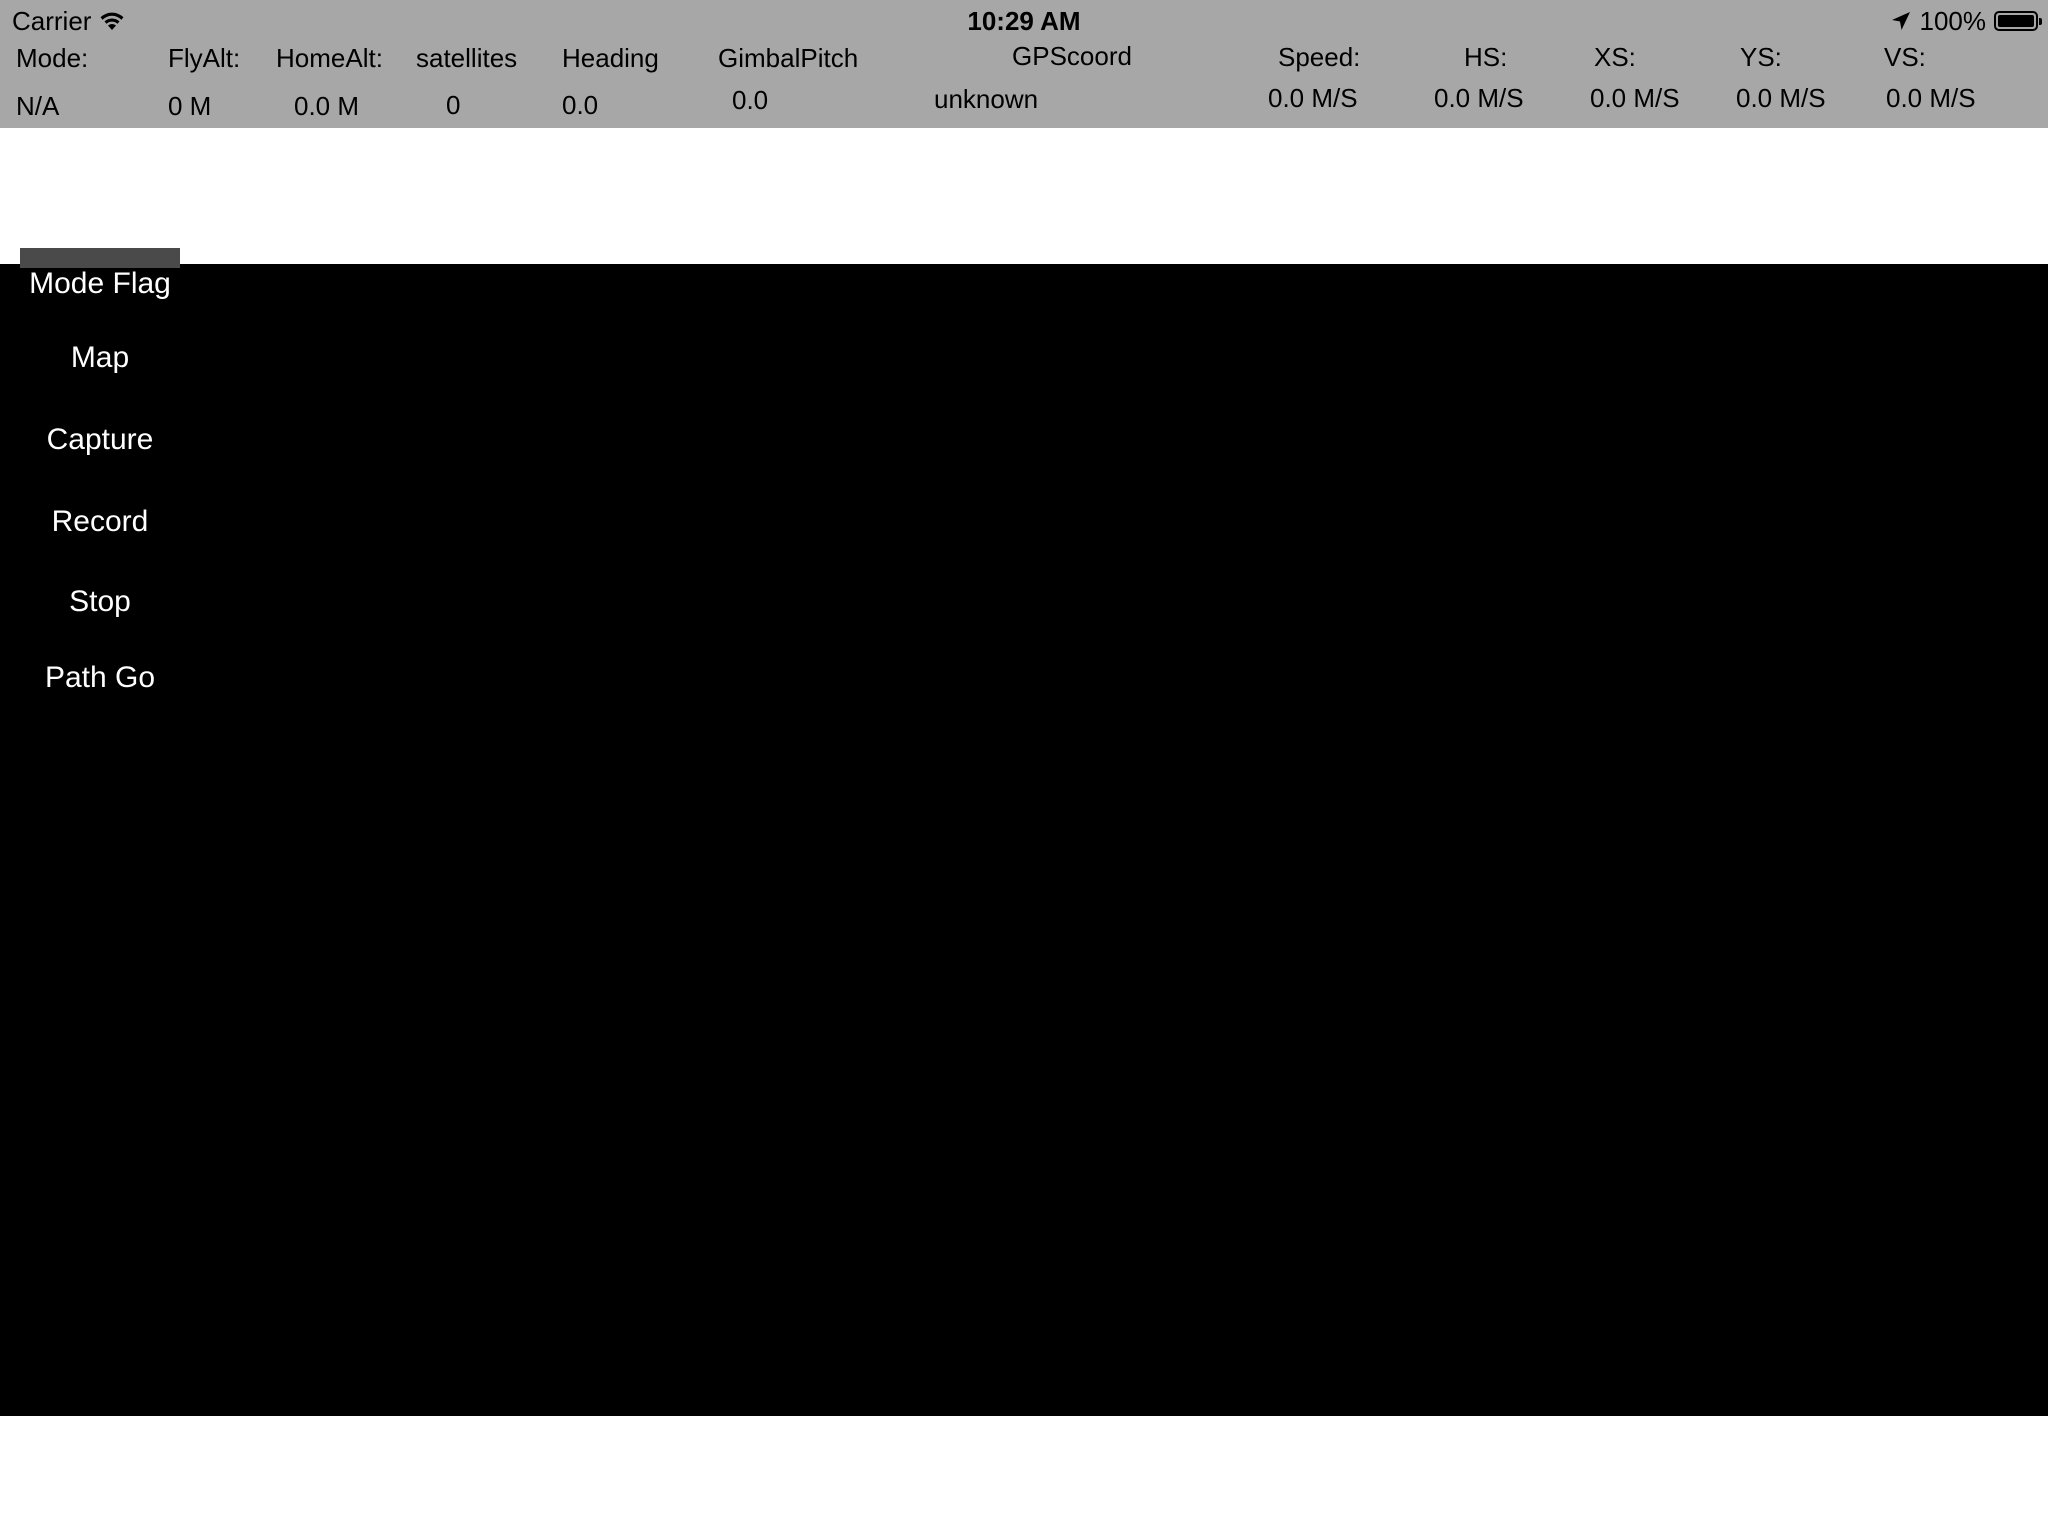  Describe the element at coordinates (453, 105) in the screenshot. I see `satellites-value: 0` at that location.